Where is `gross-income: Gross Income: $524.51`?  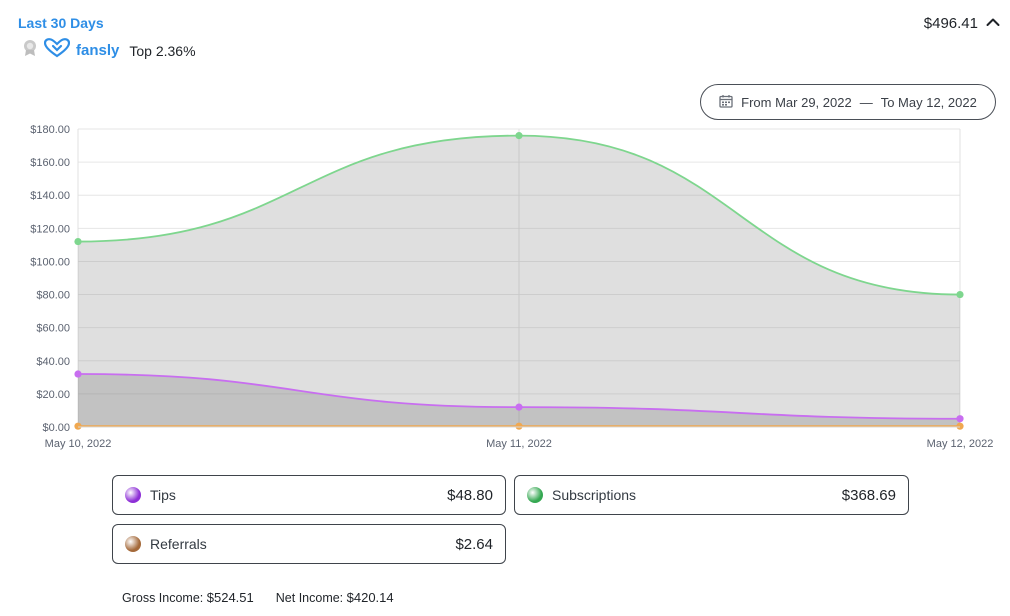 gross-income: Gross Income: $524.51 is located at coordinates (188, 597).